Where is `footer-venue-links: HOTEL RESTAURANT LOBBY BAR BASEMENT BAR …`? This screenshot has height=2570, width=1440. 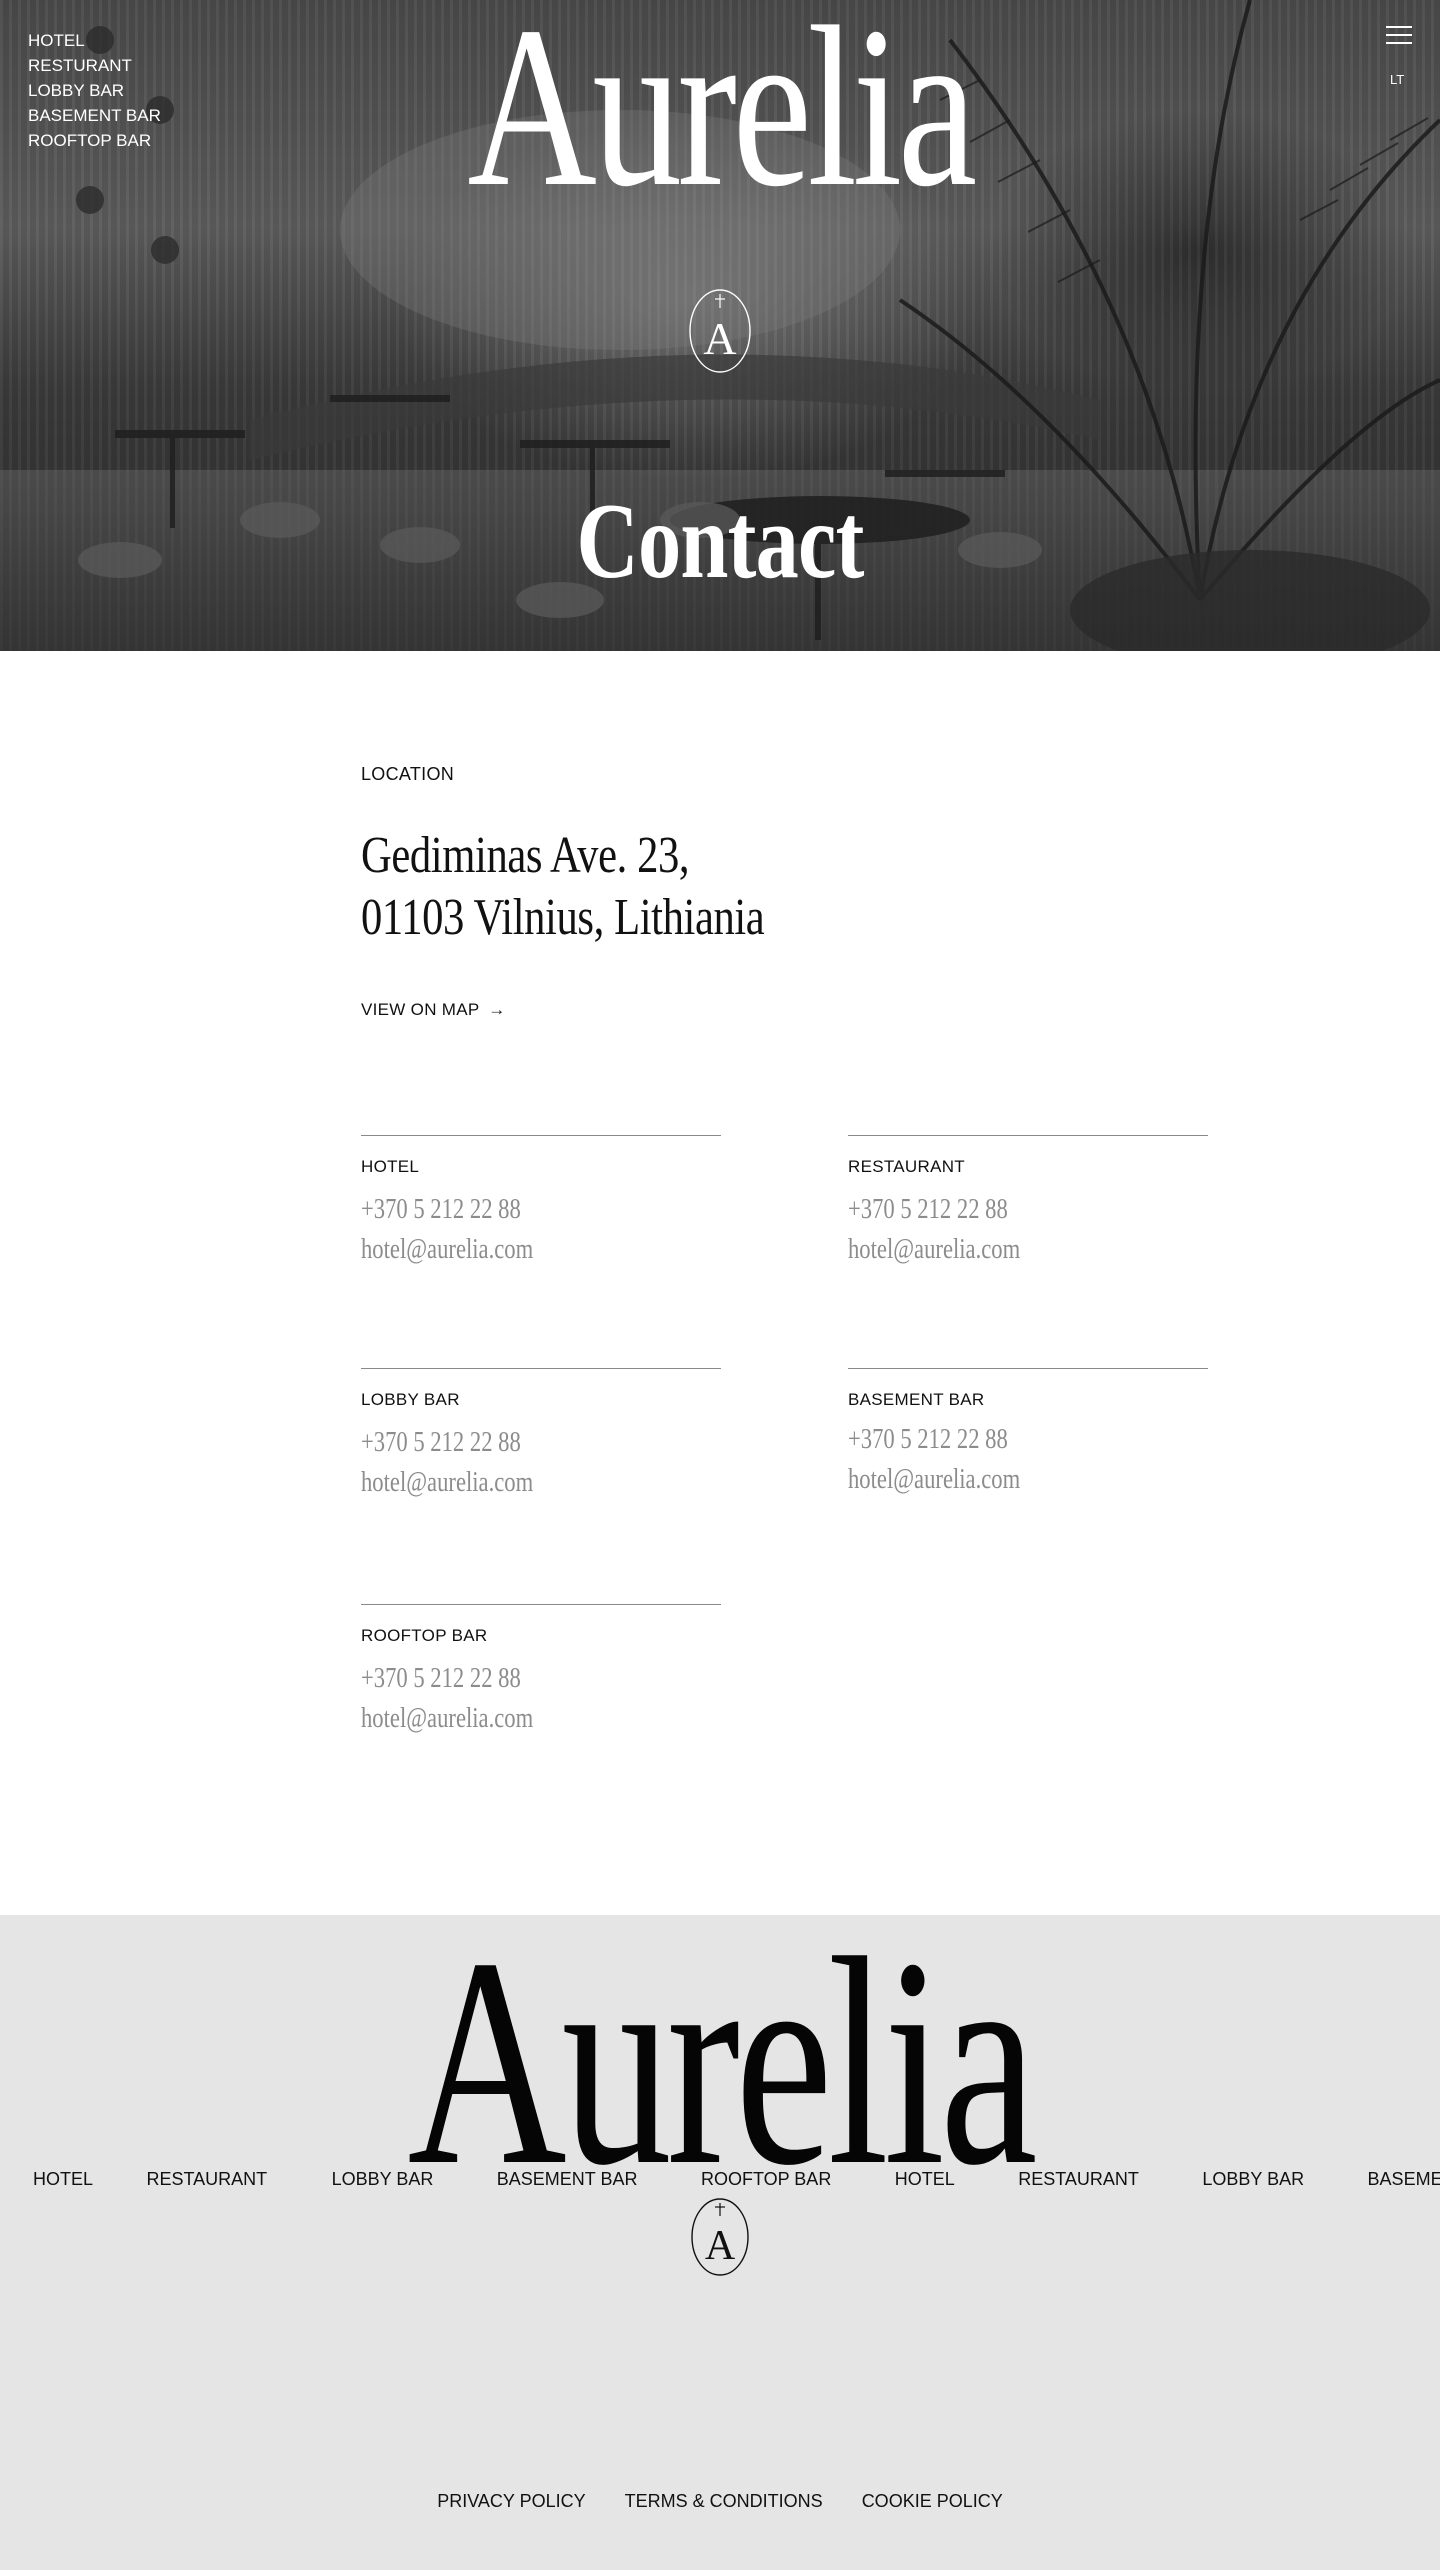 footer-venue-links: HOTEL RESTAURANT LOBBY BAR BASEMENT BAR … is located at coordinates (736, 2179).